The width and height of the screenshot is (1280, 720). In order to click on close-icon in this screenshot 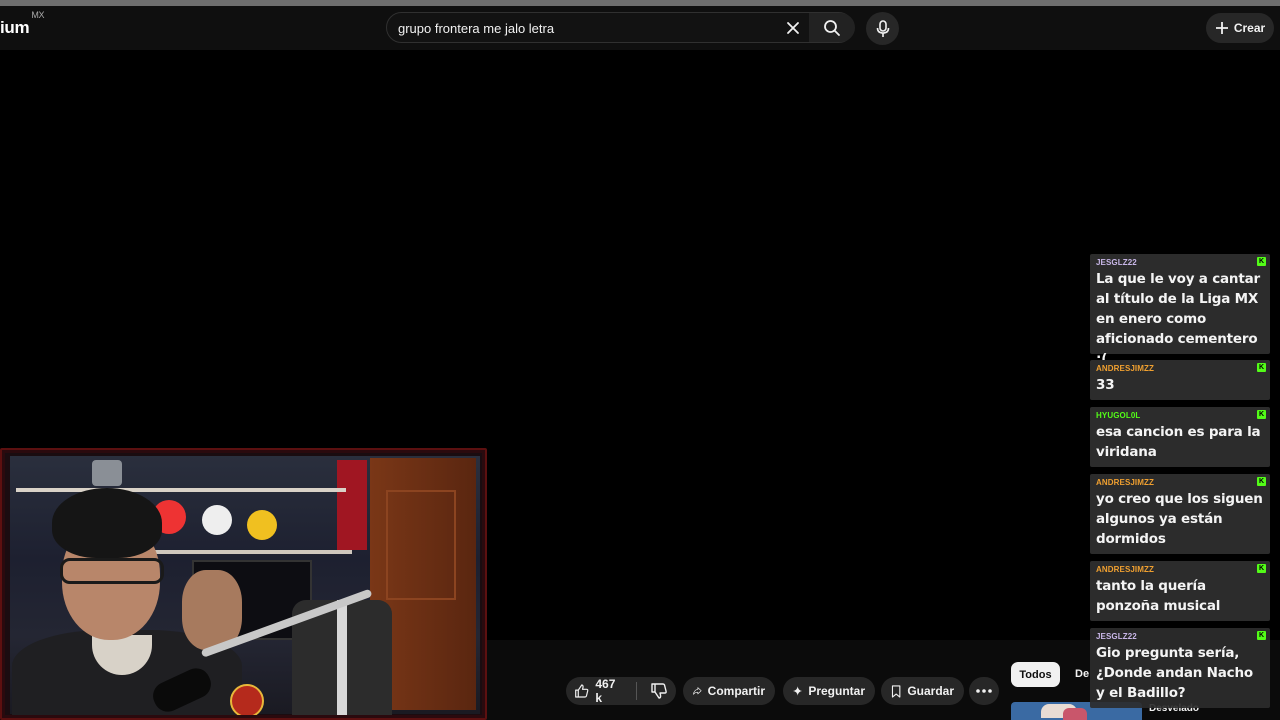, I will do `click(793, 28)`.